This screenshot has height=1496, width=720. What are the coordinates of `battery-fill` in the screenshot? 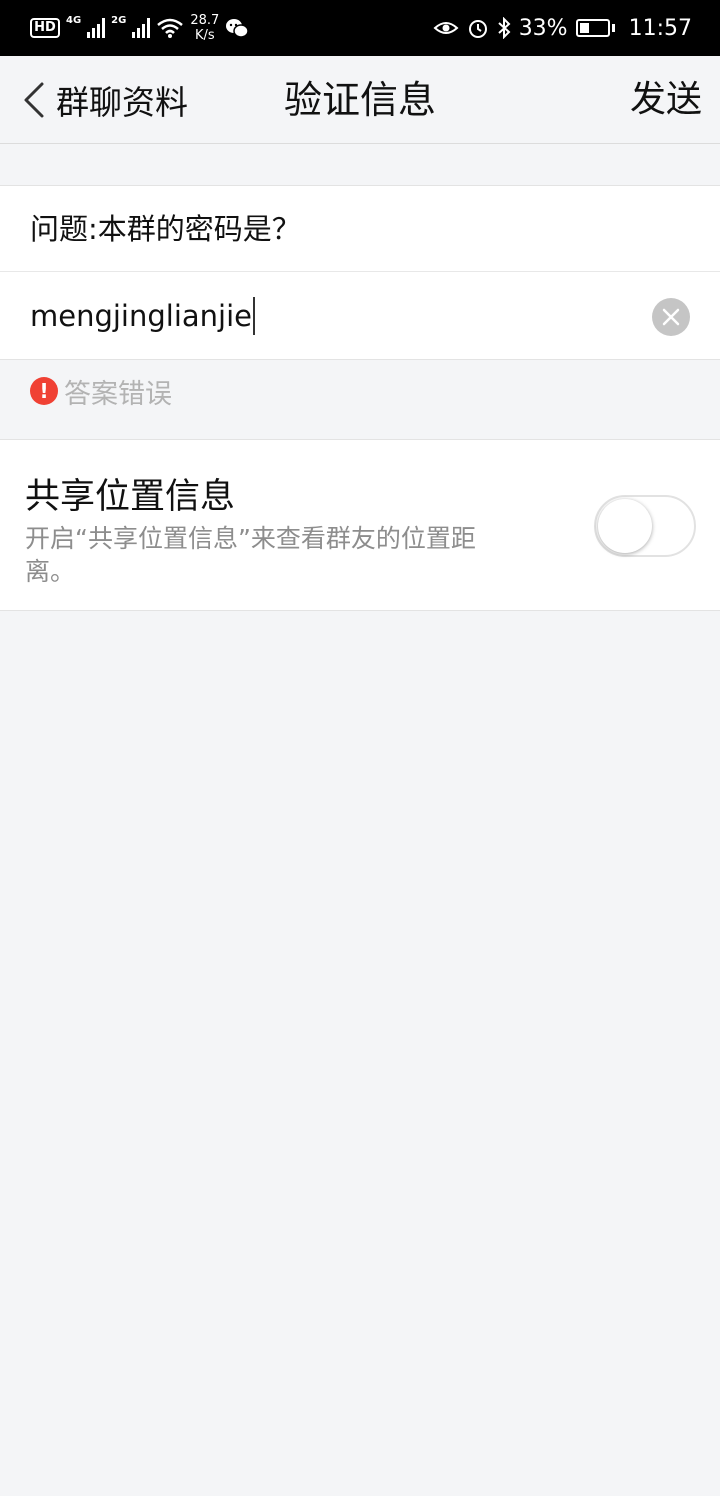 It's located at (584, 28).